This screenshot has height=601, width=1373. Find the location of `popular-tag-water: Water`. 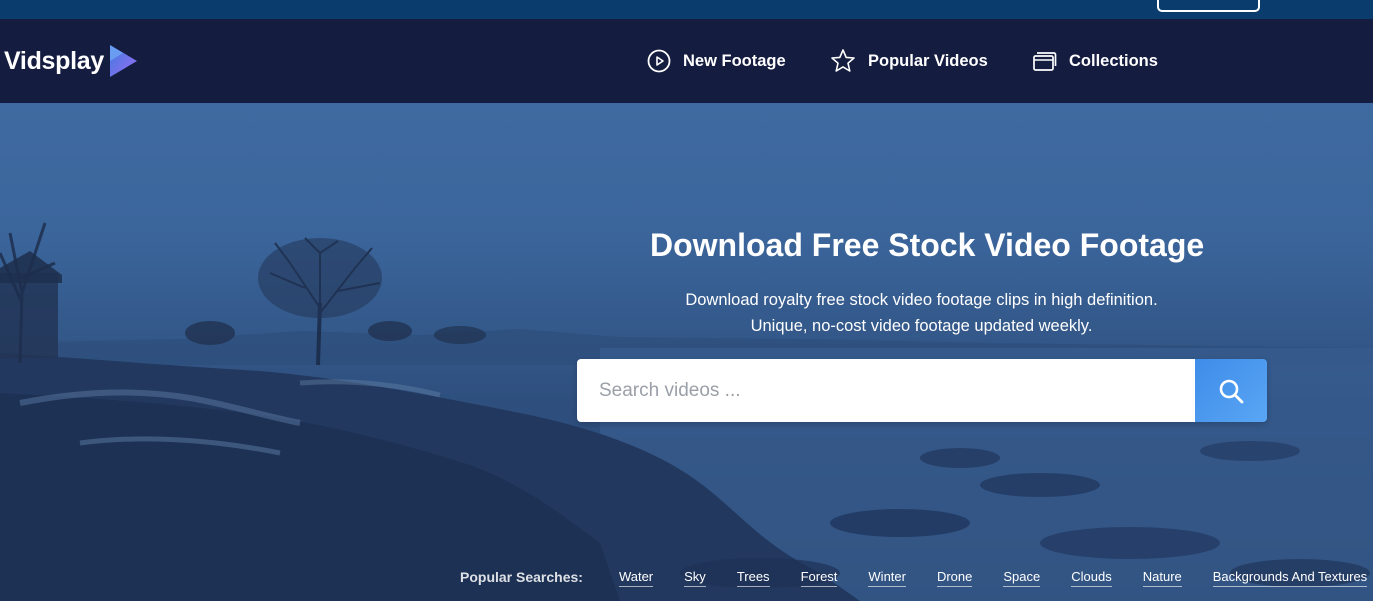

popular-tag-water: Water is located at coordinates (636, 578).